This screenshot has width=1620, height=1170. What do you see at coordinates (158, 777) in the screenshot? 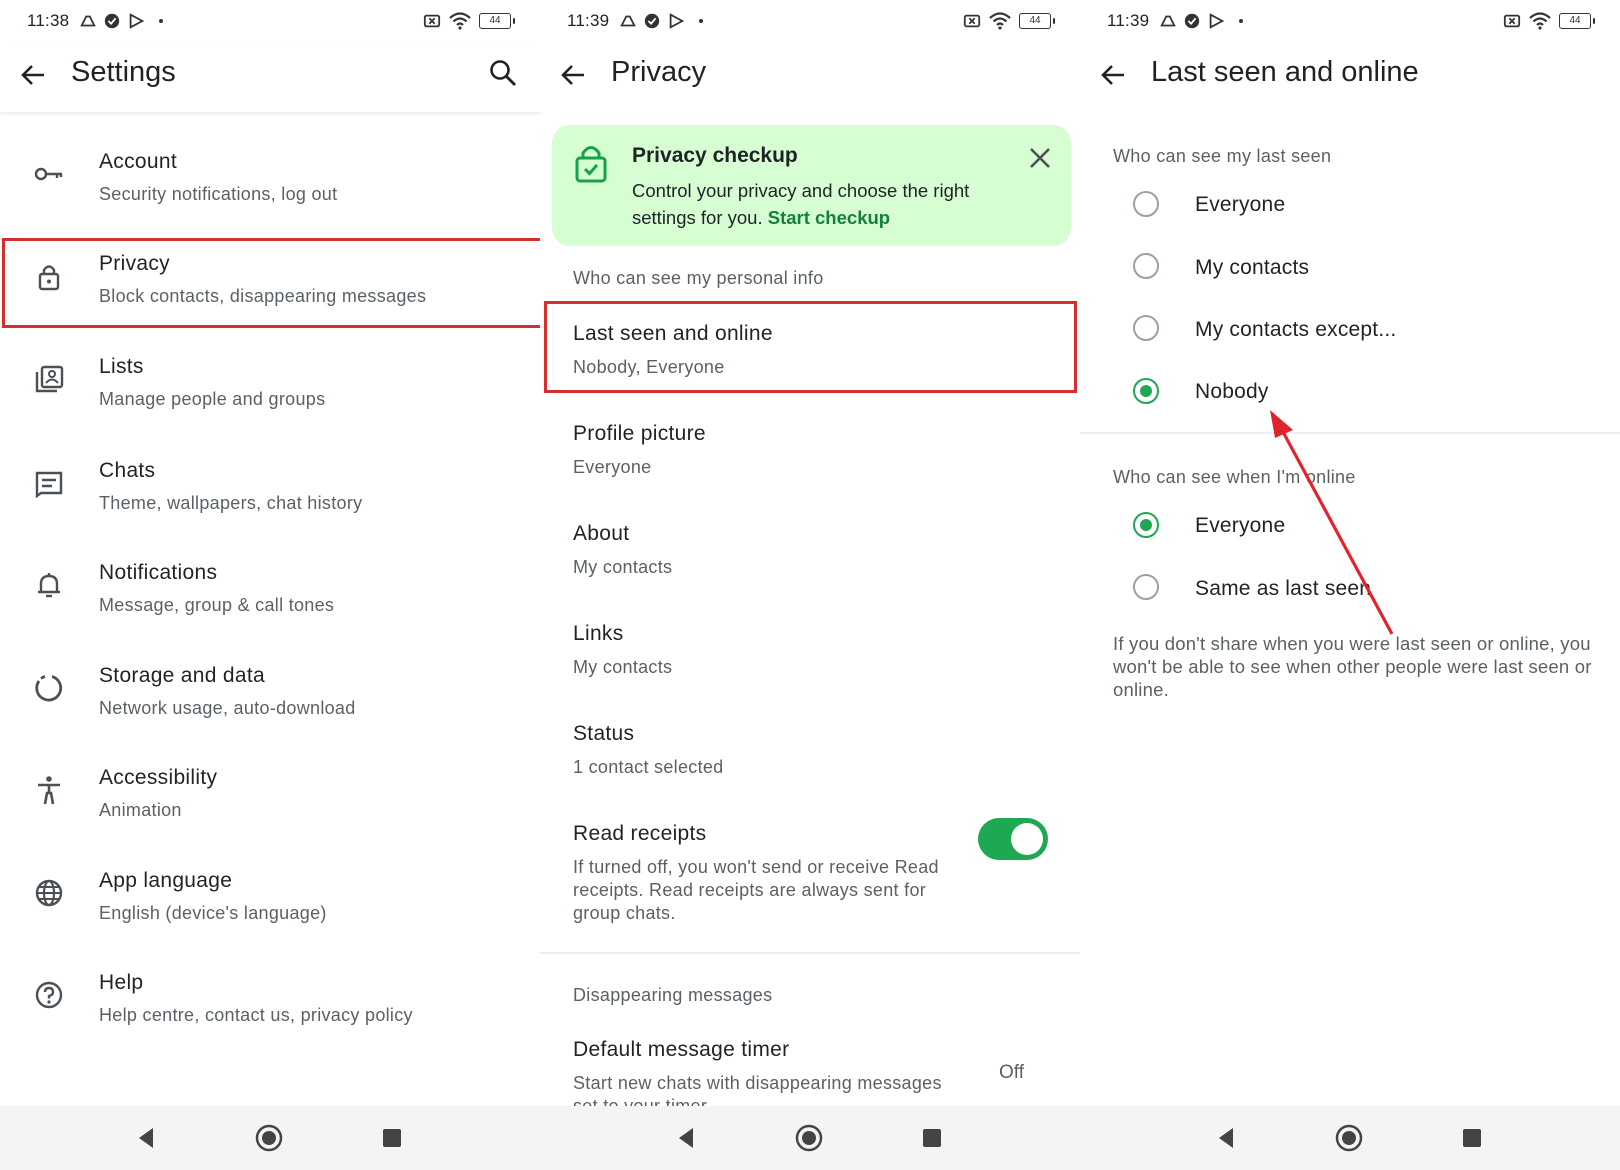
I see `settings-item-label: Accessibility` at bounding box center [158, 777].